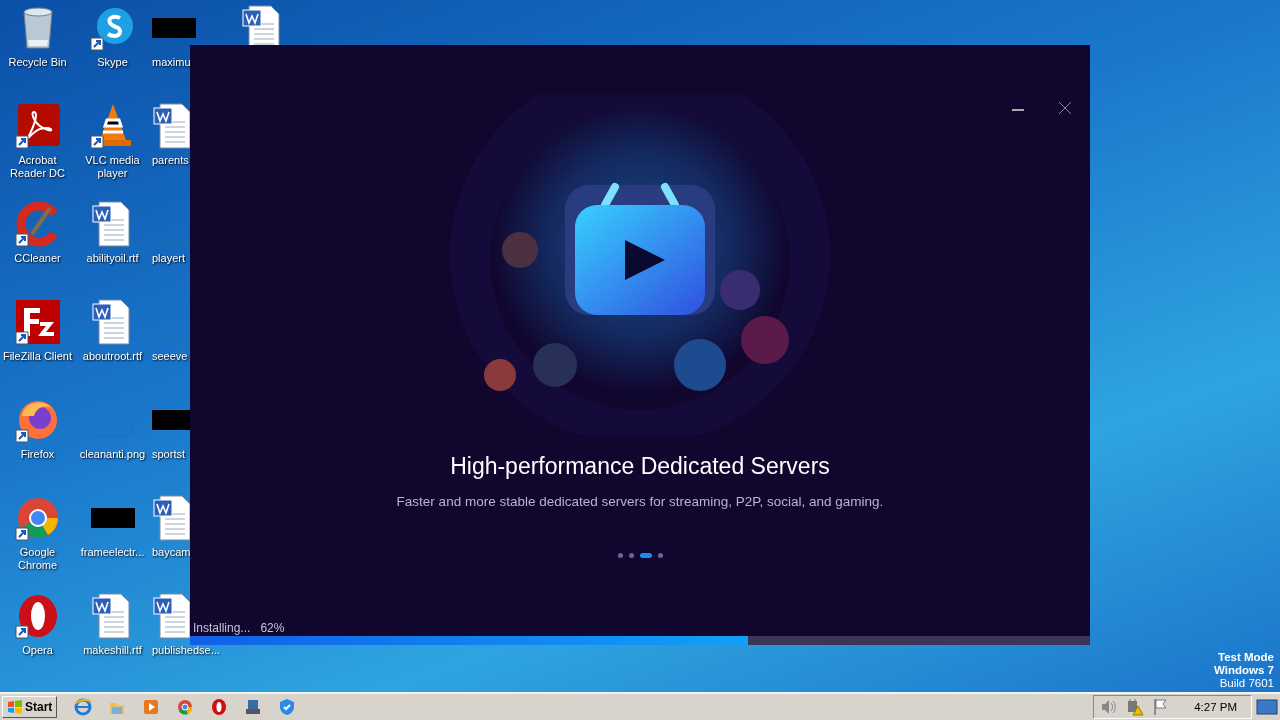 The height and width of the screenshot is (720, 1280). What do you see at coordinates (112, 454) in the screenshot?
I see `icon-label: cleananti.png` at bounding box center [112, 454].